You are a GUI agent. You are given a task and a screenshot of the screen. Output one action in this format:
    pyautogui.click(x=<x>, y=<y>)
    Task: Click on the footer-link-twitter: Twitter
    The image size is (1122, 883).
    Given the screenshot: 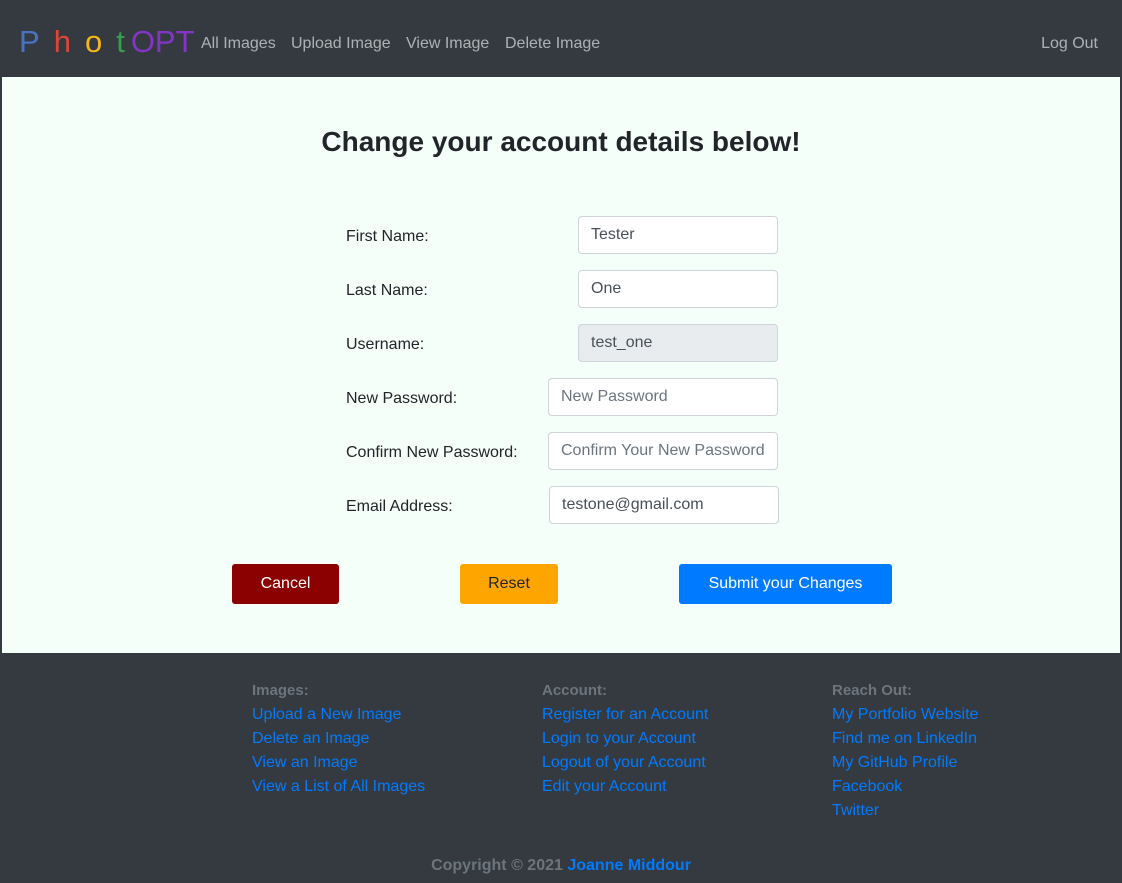 What is the action you would take?
    pyautogui.click(x=905, y=811)
    